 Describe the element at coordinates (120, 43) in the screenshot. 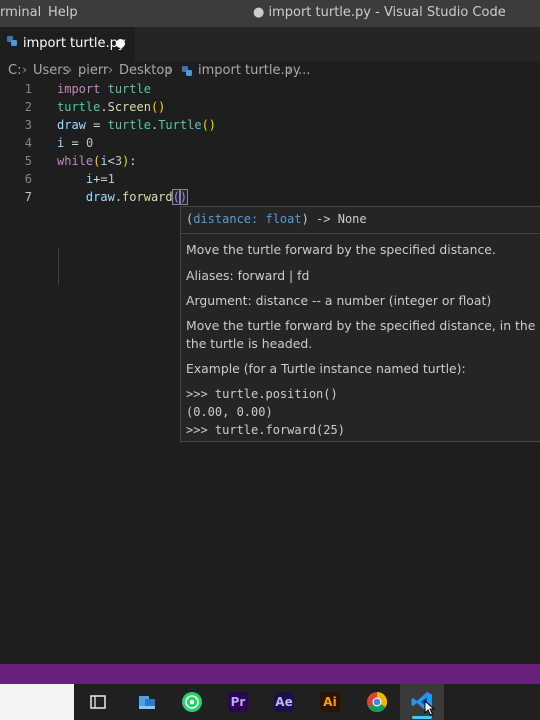

I see `unsaved-dot-icon` at that location.